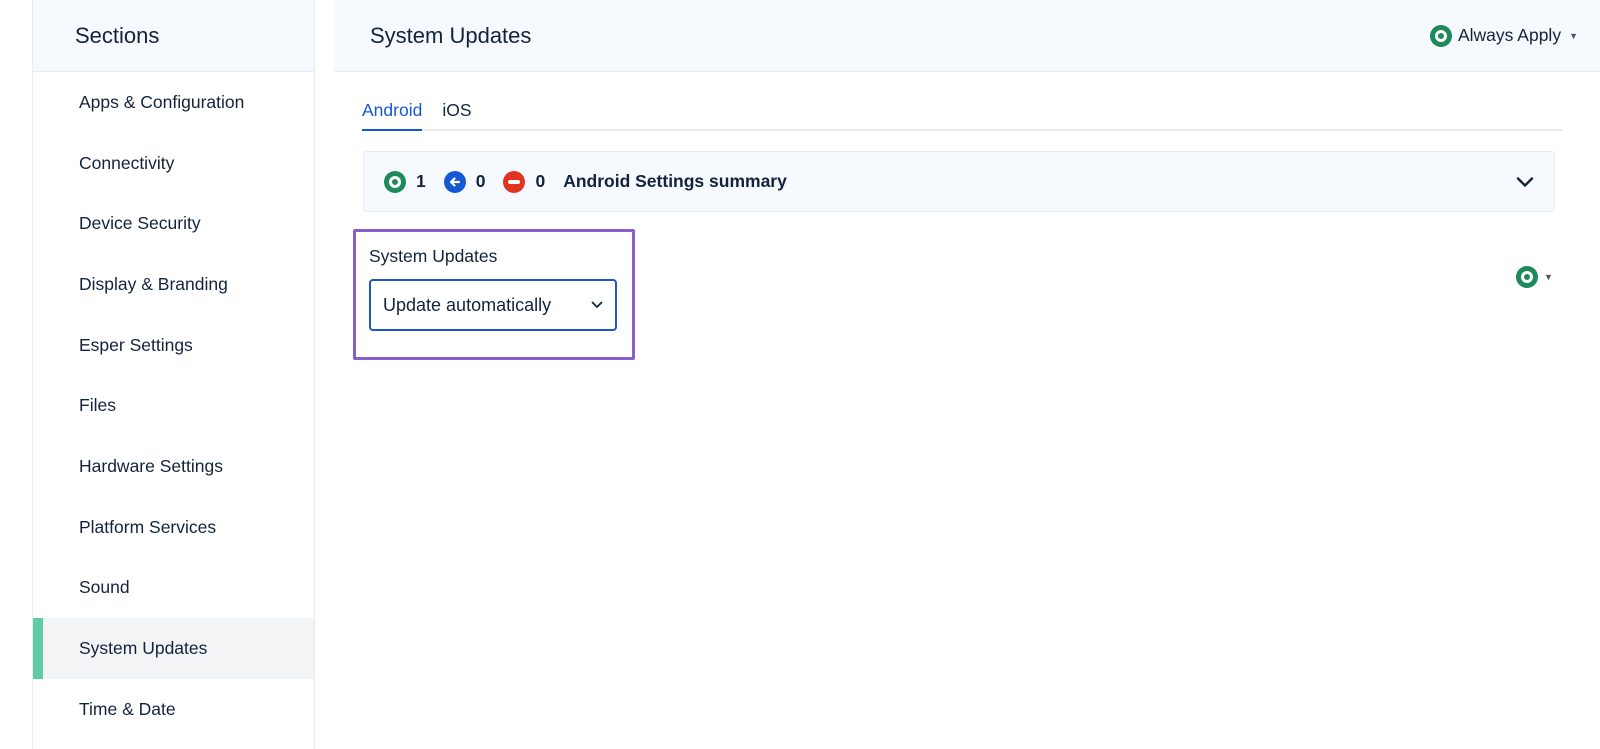 Image resolution: width=1600 pixels, height=749 pixels. I want to click on sidebar-title: Sections, so click(117, 35).